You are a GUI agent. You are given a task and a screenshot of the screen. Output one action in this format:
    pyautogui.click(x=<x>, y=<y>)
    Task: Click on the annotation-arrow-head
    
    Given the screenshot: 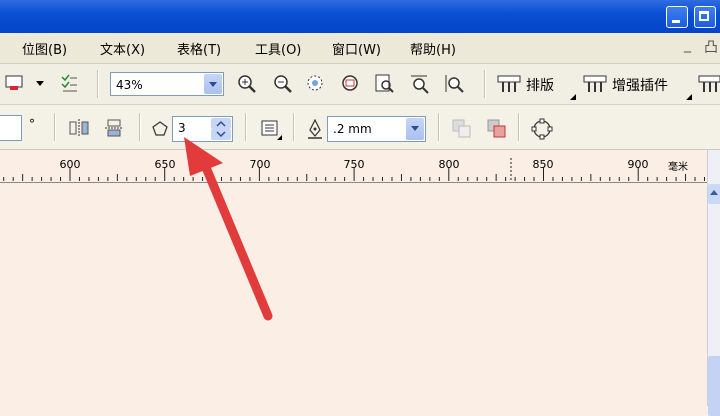 What is the action you would take?
    pyautogui.click(x=203, y=156)
    